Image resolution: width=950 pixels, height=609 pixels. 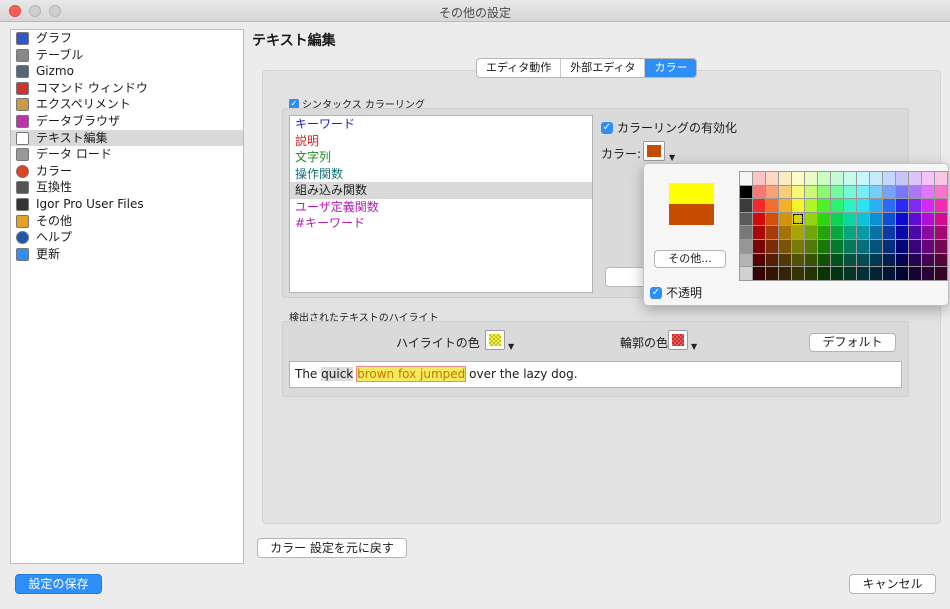 What do you see at coordinates (654, 151) in the screenshot?
I see `color-well-button` at bounding box center [654, 151].